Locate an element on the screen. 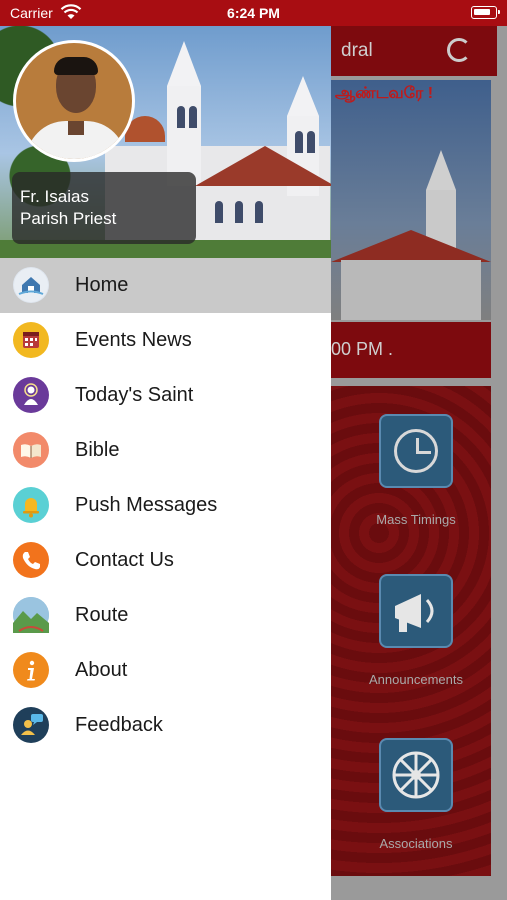  background-banner: ஆண்டவரே ! is located at coordinates (411, 200).